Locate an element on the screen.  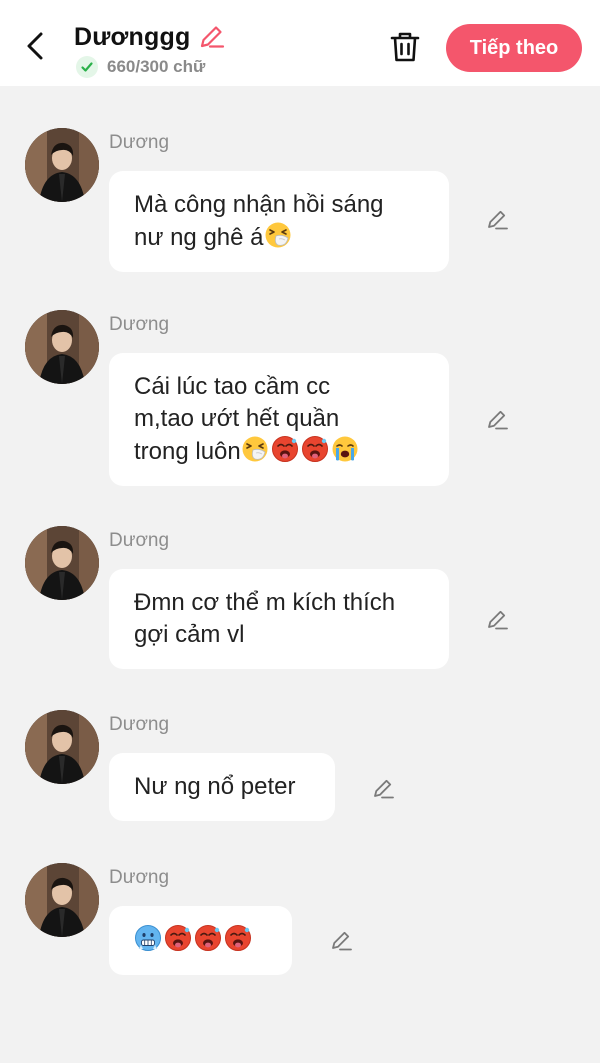
page-title: Dươnggg is located at coordinates (132, 36).